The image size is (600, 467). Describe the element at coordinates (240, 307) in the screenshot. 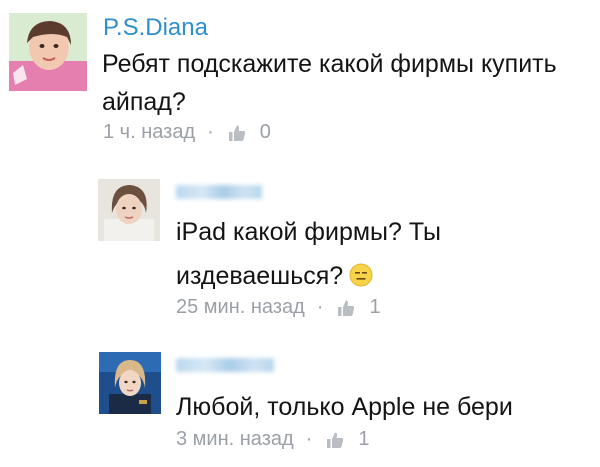

I see `comment-timestamp: 25 мин. назад` at that location.